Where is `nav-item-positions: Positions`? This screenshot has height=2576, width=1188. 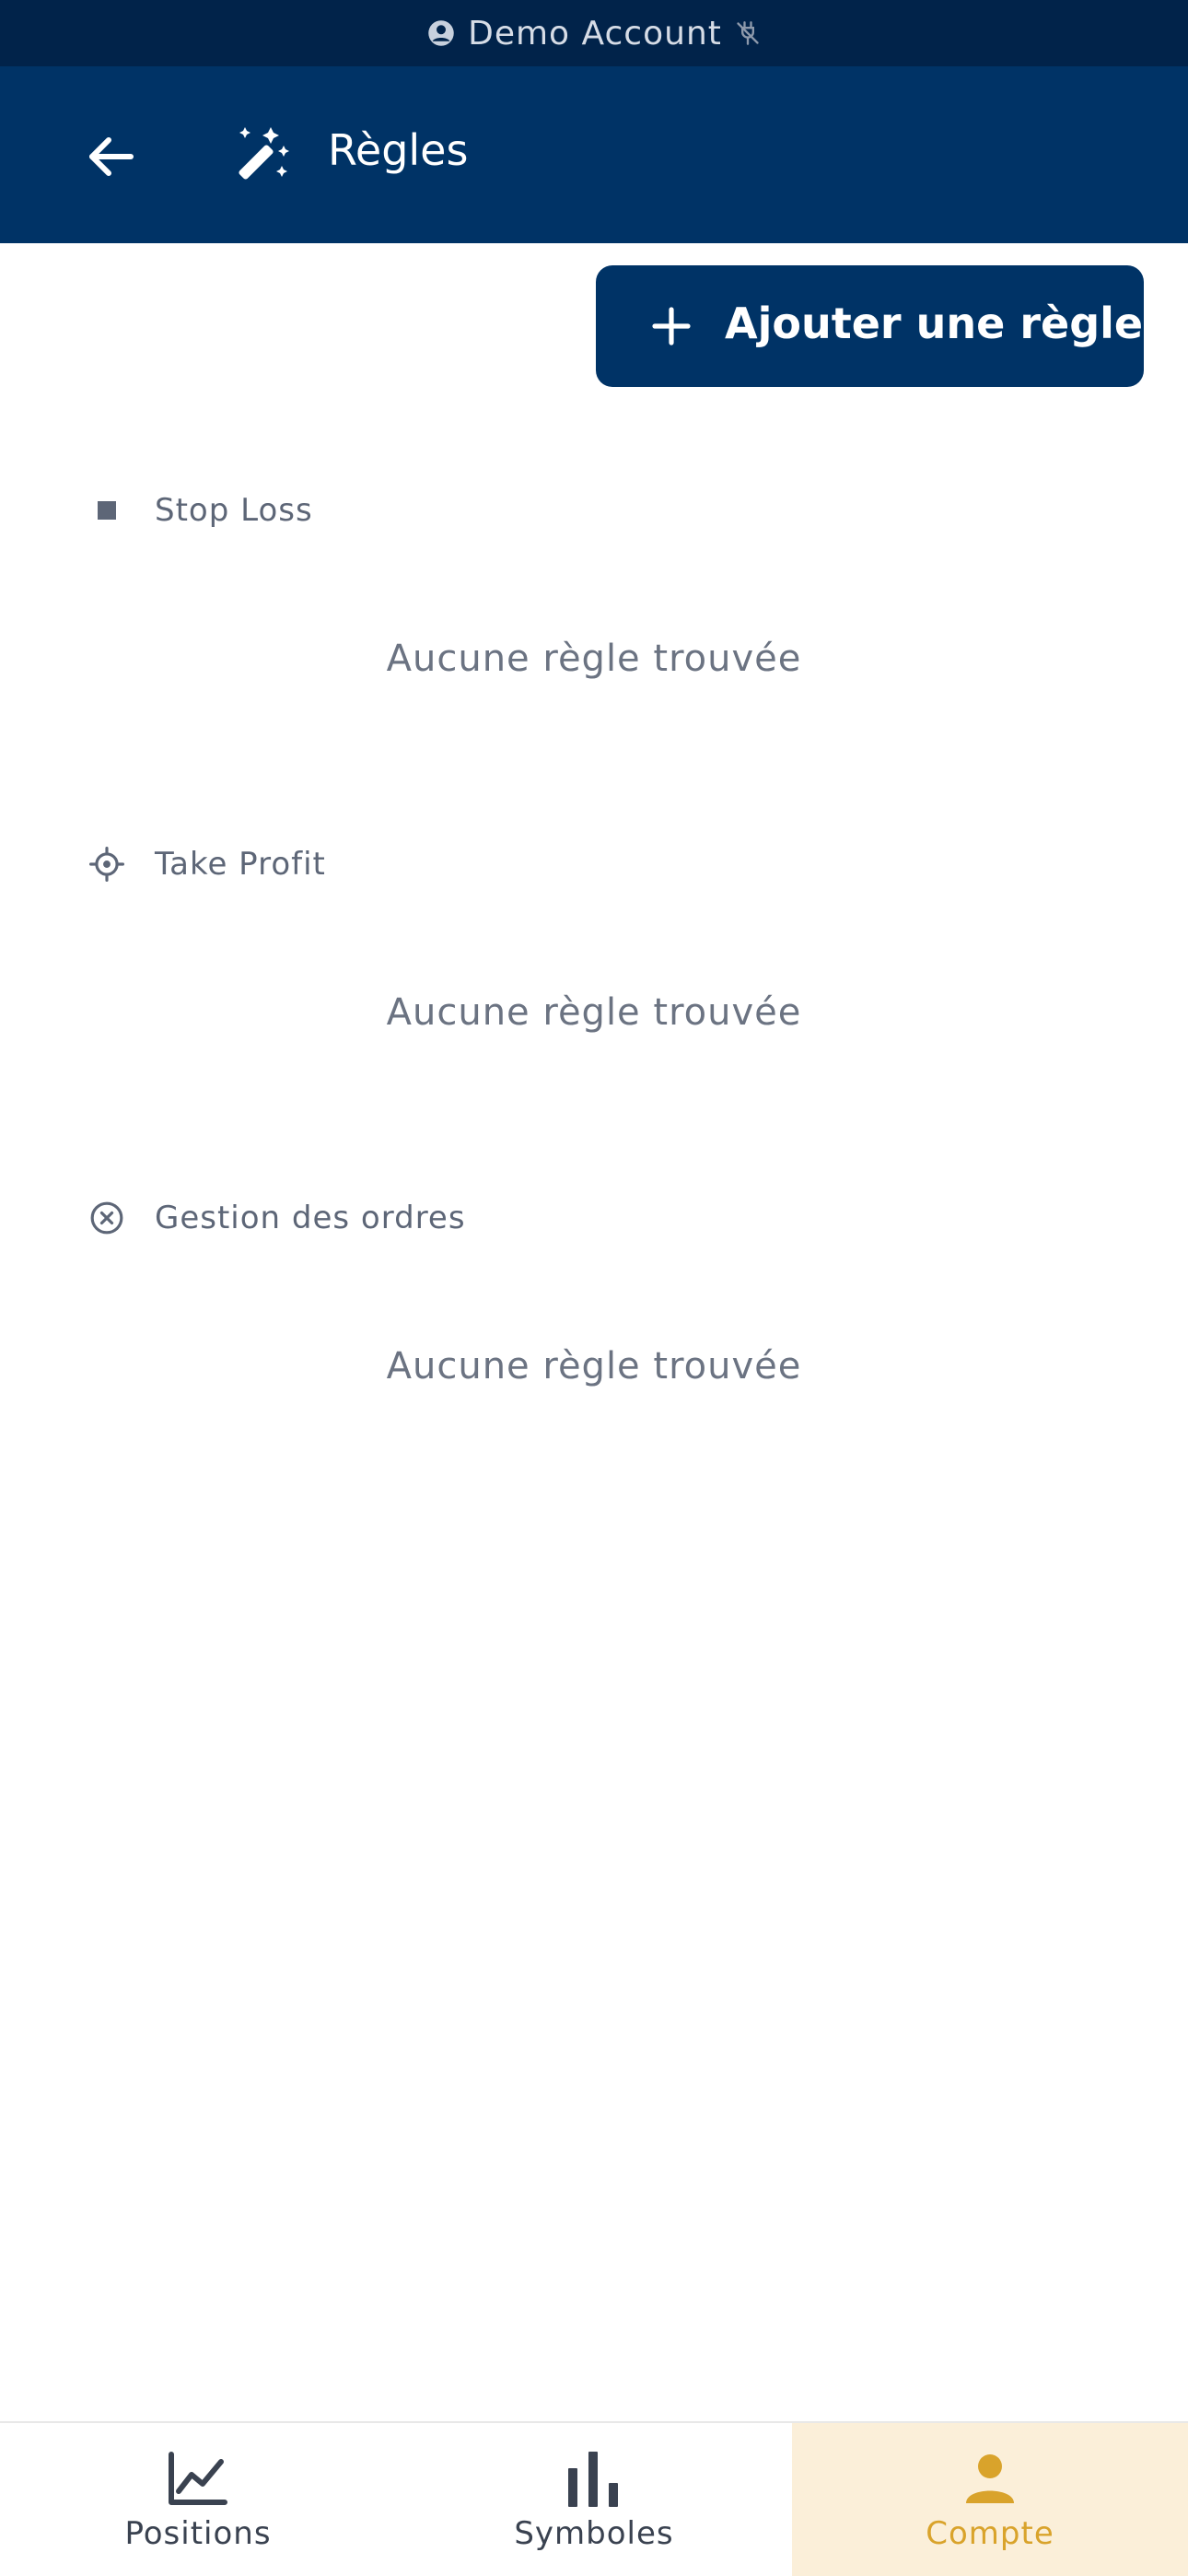
nav-item-positions: Positions is located at coordinates (198, 2499).